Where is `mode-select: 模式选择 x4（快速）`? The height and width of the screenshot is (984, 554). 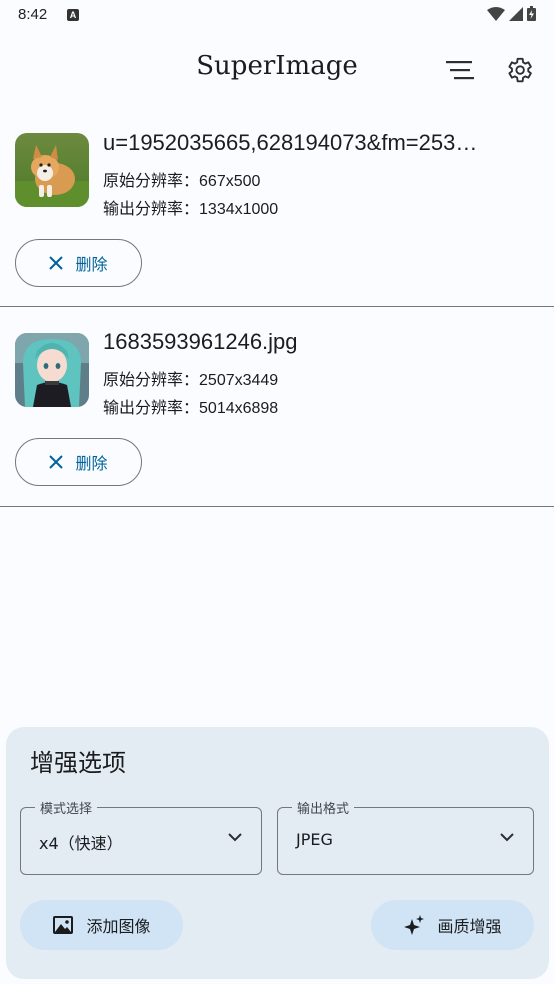
mode-select: 模式选择 x4（快速） is located at coordinates (141, 836).